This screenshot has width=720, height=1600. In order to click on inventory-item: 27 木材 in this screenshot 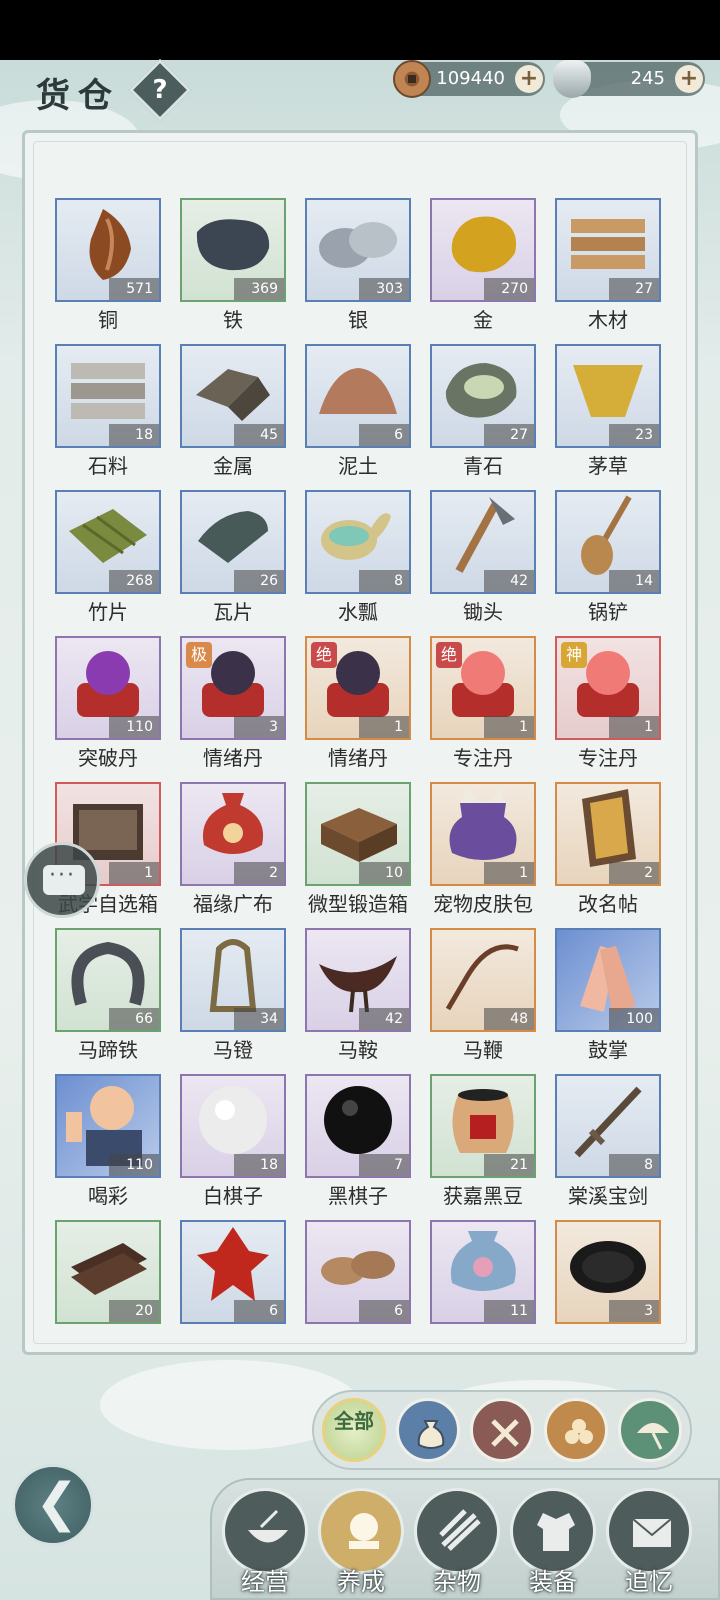, I will do `click(608, 265)`.